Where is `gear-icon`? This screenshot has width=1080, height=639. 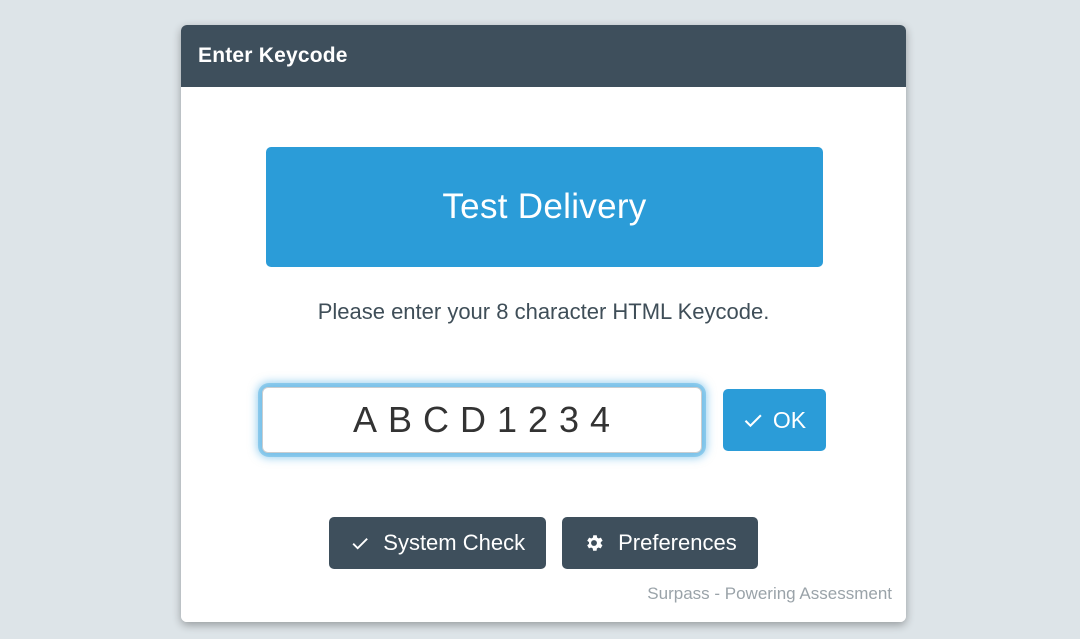 gear-icon is located at coordinates (594, 543).